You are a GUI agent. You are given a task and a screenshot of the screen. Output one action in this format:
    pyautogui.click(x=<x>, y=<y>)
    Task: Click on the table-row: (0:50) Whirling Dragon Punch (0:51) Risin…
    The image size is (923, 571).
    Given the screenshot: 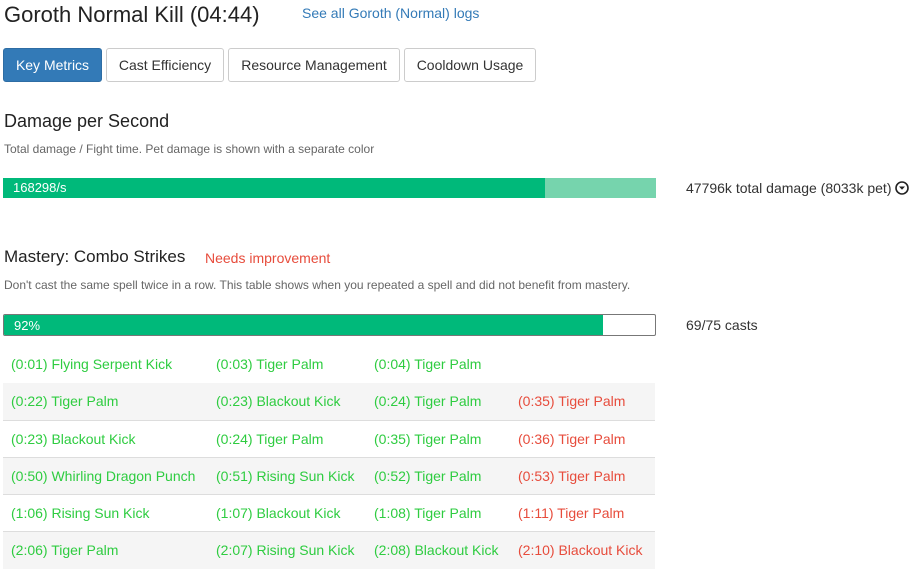 What is the action you would take?
    pyautogui.click(x=329, y=476)
    